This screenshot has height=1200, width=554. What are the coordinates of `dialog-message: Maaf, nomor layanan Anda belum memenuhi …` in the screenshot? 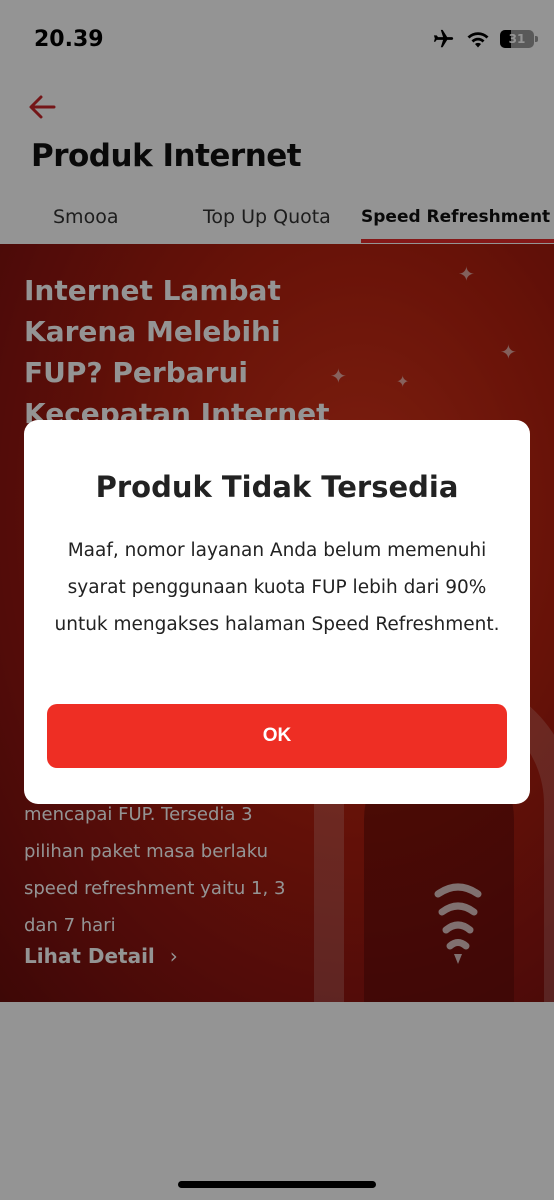 It's located at (277, 587).